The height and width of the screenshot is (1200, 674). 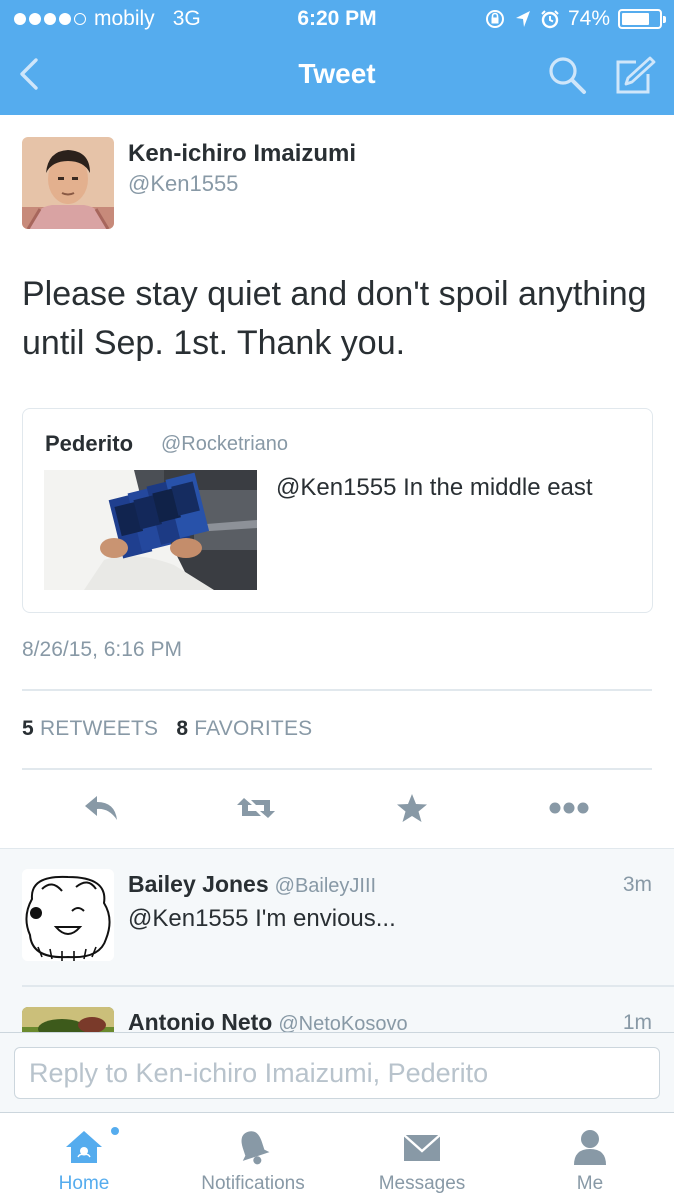 I want to click on reply-composer, so click(x=337, y=1072).